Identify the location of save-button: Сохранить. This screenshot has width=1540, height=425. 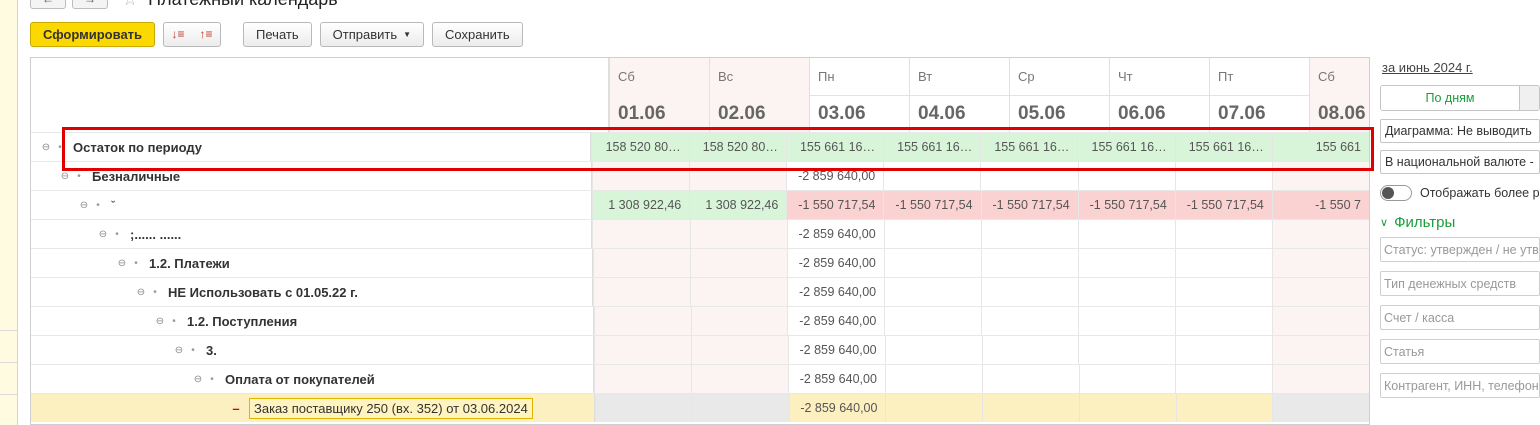
(477, 34).